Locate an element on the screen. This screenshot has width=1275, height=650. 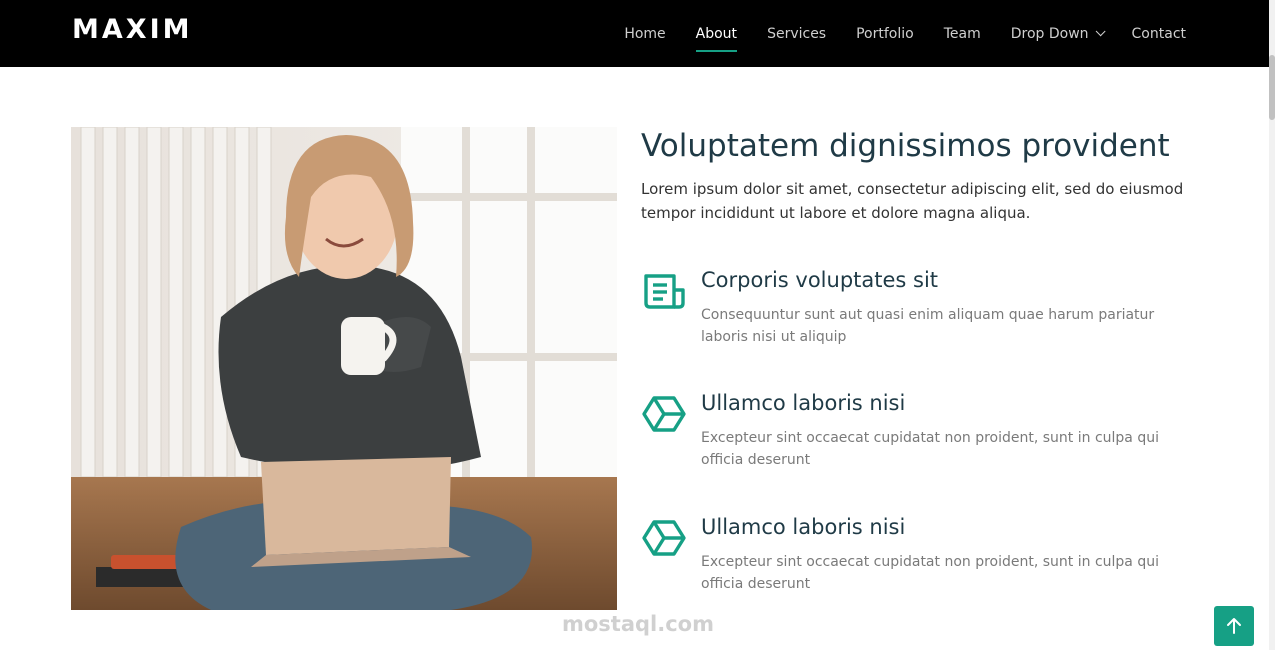
nav-contact: Contact is located at coordinates (1159, 33).